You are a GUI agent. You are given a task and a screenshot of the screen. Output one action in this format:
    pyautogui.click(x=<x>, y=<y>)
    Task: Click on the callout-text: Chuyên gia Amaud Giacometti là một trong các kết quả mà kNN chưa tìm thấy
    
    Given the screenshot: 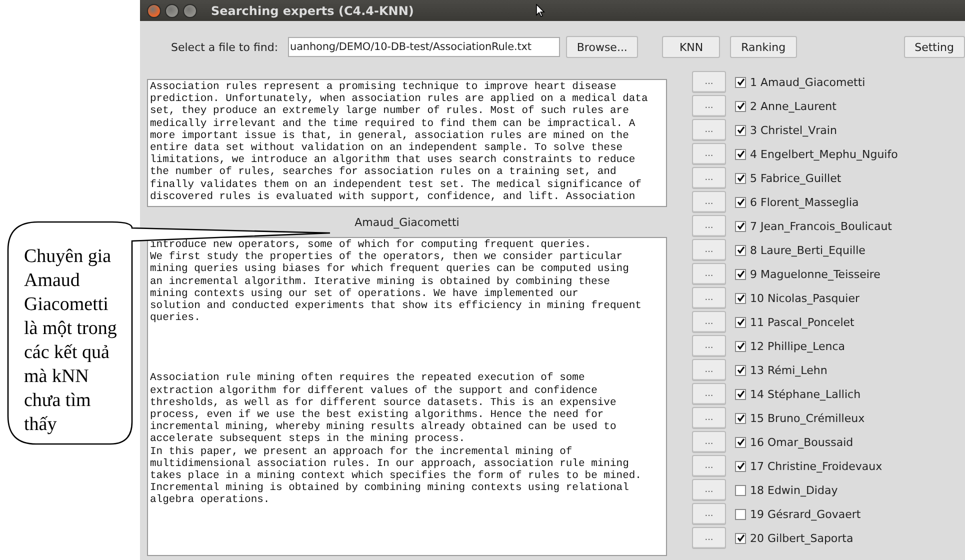 What is the action you would take?
    pyautogui.click(x=71, y=341)
    